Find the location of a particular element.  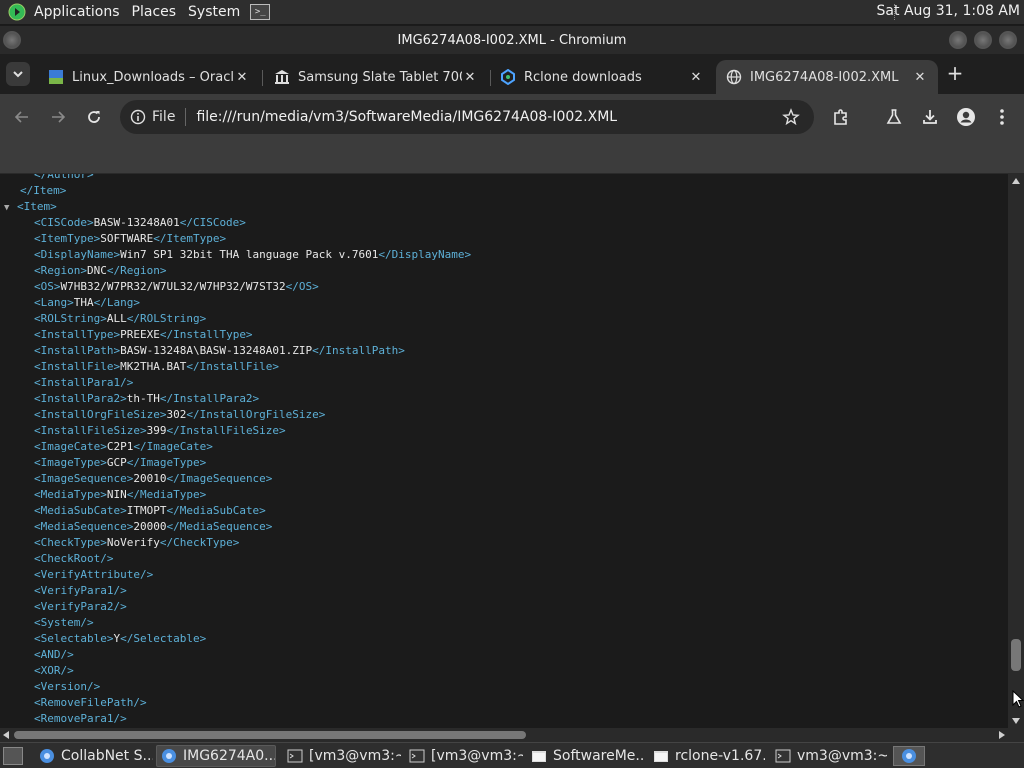

horizontal-scroll-thumb is located at coordinates (270, 735).